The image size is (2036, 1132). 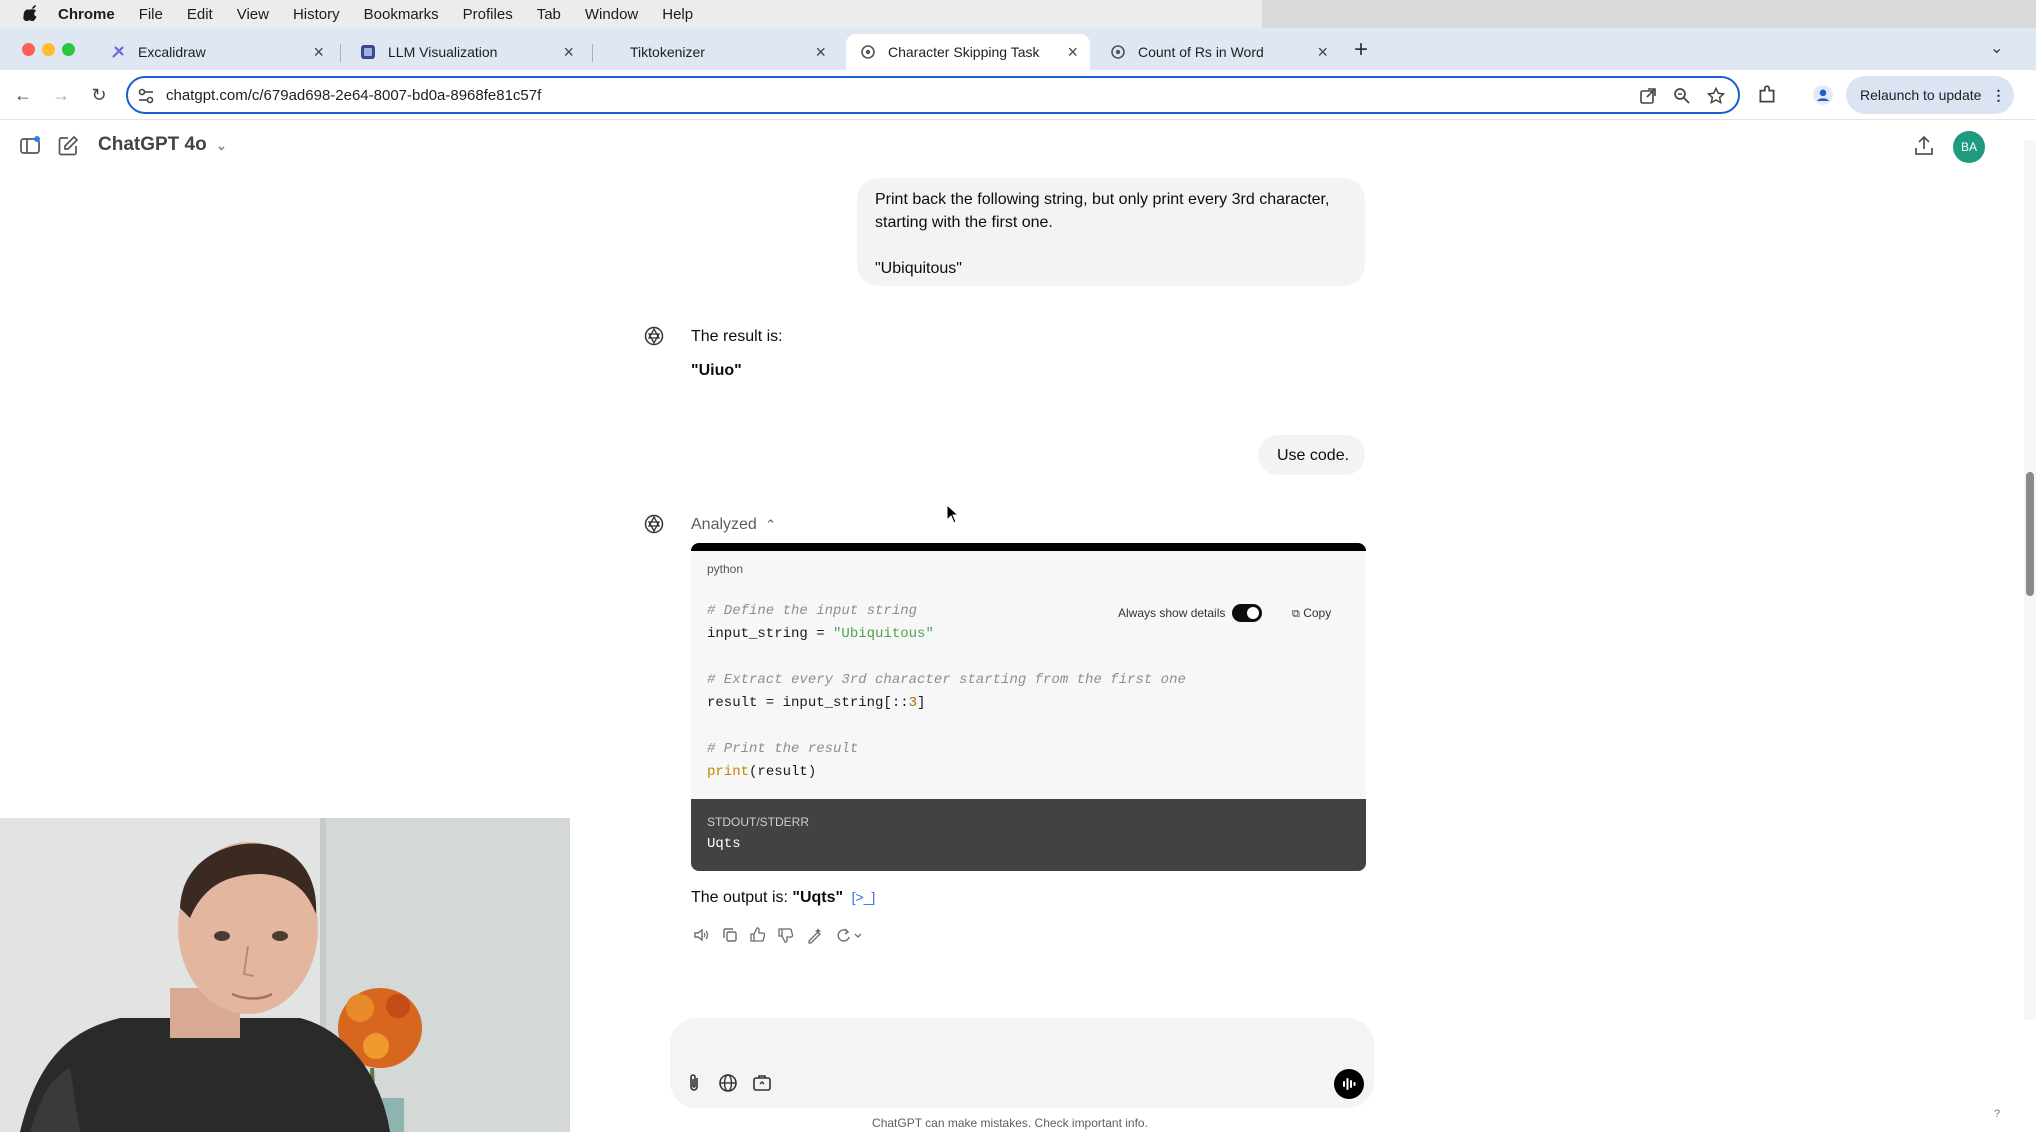 What do you see at coordinates (728, 772) in the screenshot?
I see `code-function-token: print` at bounding box center [728, 772].